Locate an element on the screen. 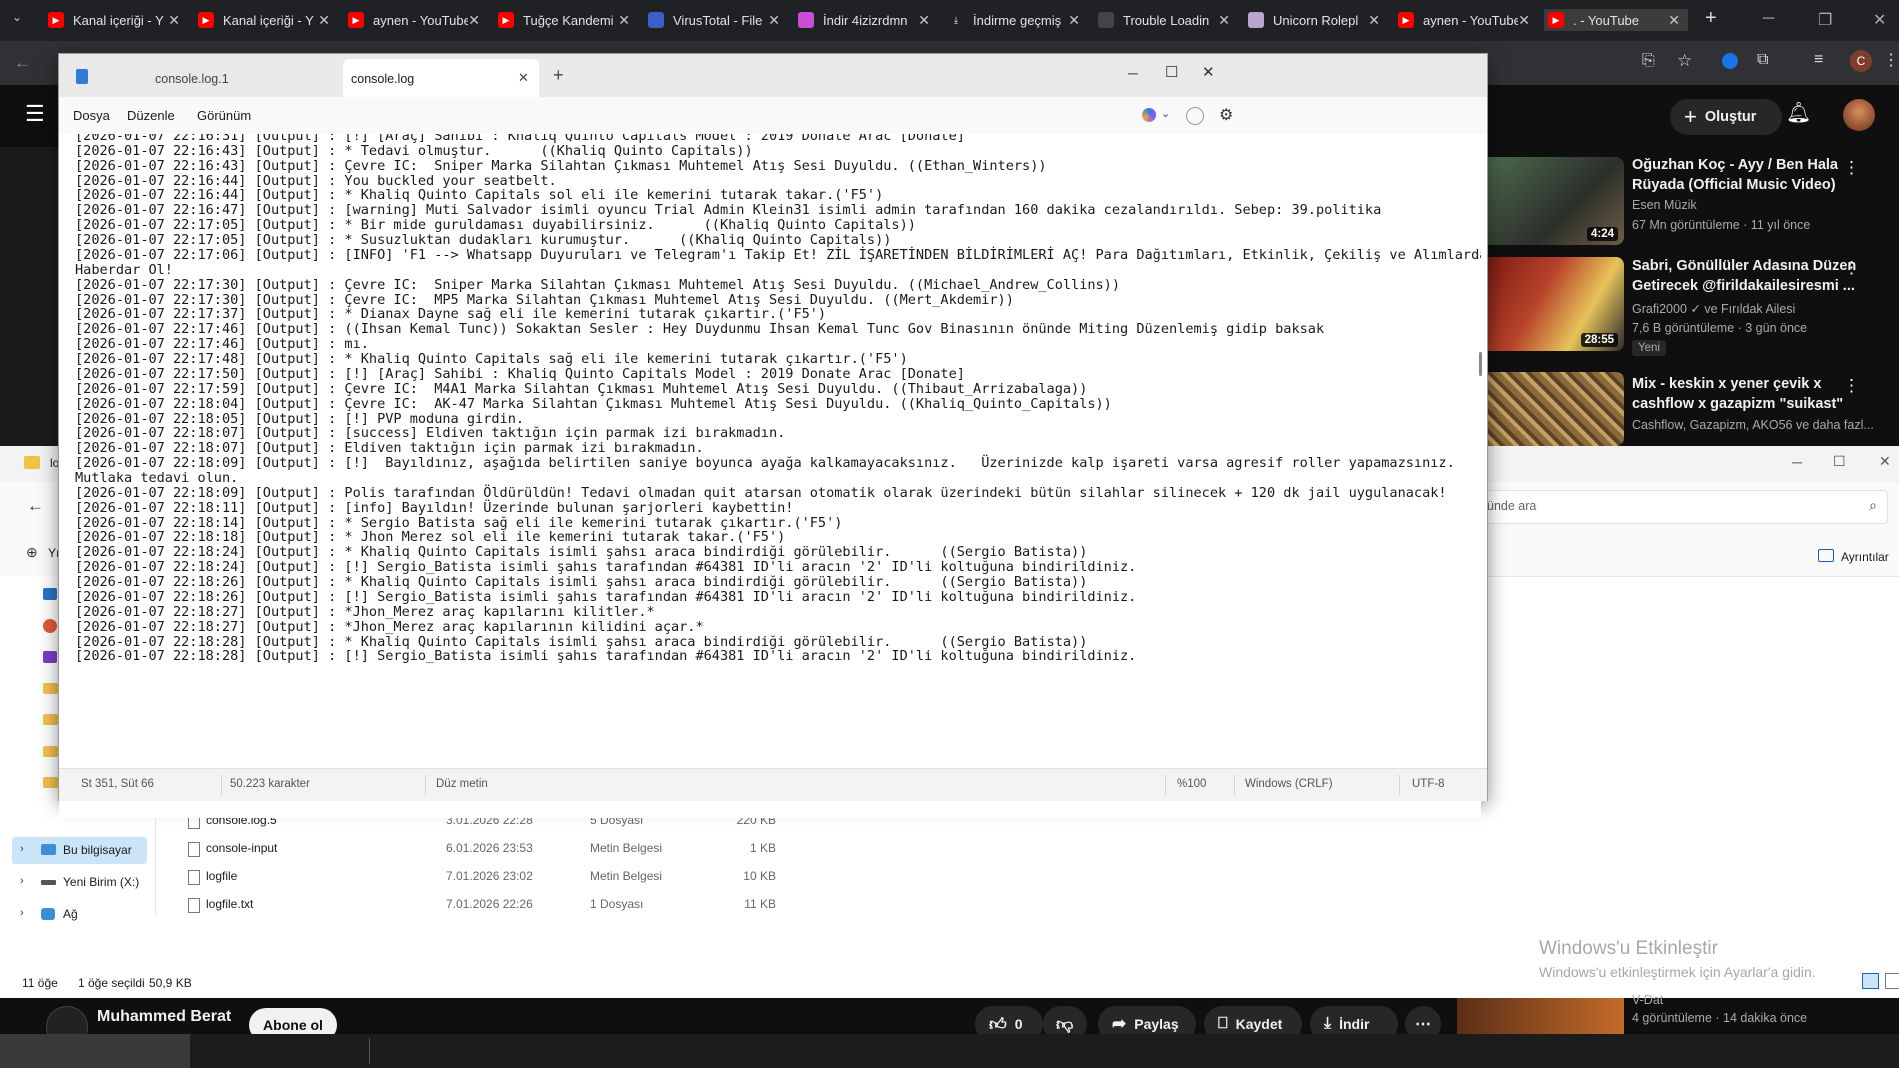  browser-tab: Unicorn Rolepl ✕ is located at coordinates (1316, 20).